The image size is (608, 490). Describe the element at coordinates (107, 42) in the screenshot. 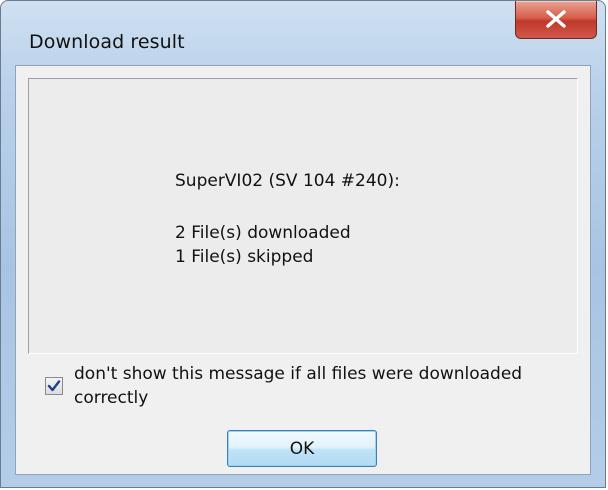

I see `window-title: Download result` at that location.